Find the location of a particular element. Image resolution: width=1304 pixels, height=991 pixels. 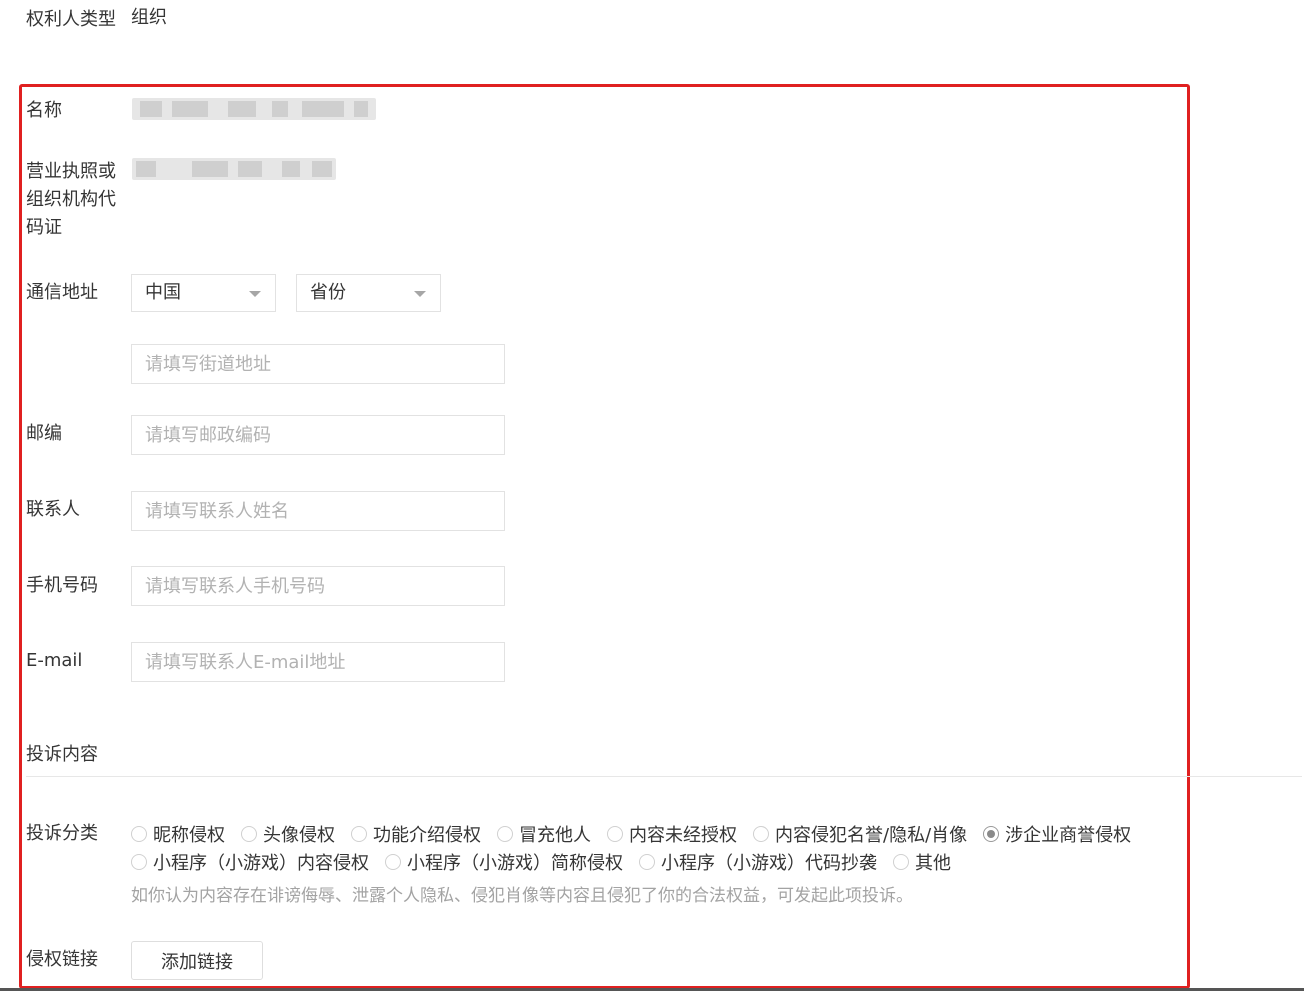

name-label: 名称 is located at coordinates (44, 110).